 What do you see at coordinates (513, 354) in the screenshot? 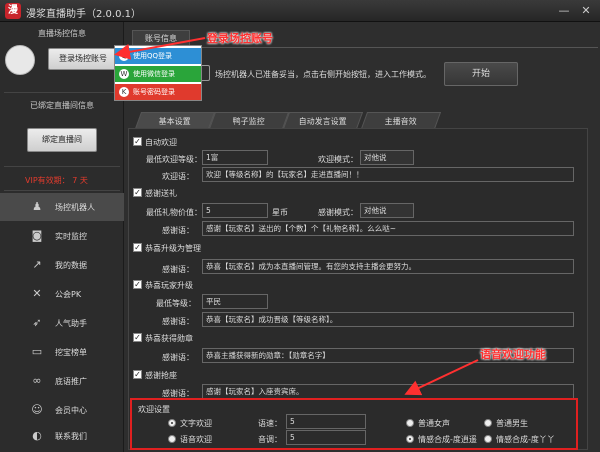
I see `voice-annotation: 语音欢迎功能` at bounding box center [513, 354].